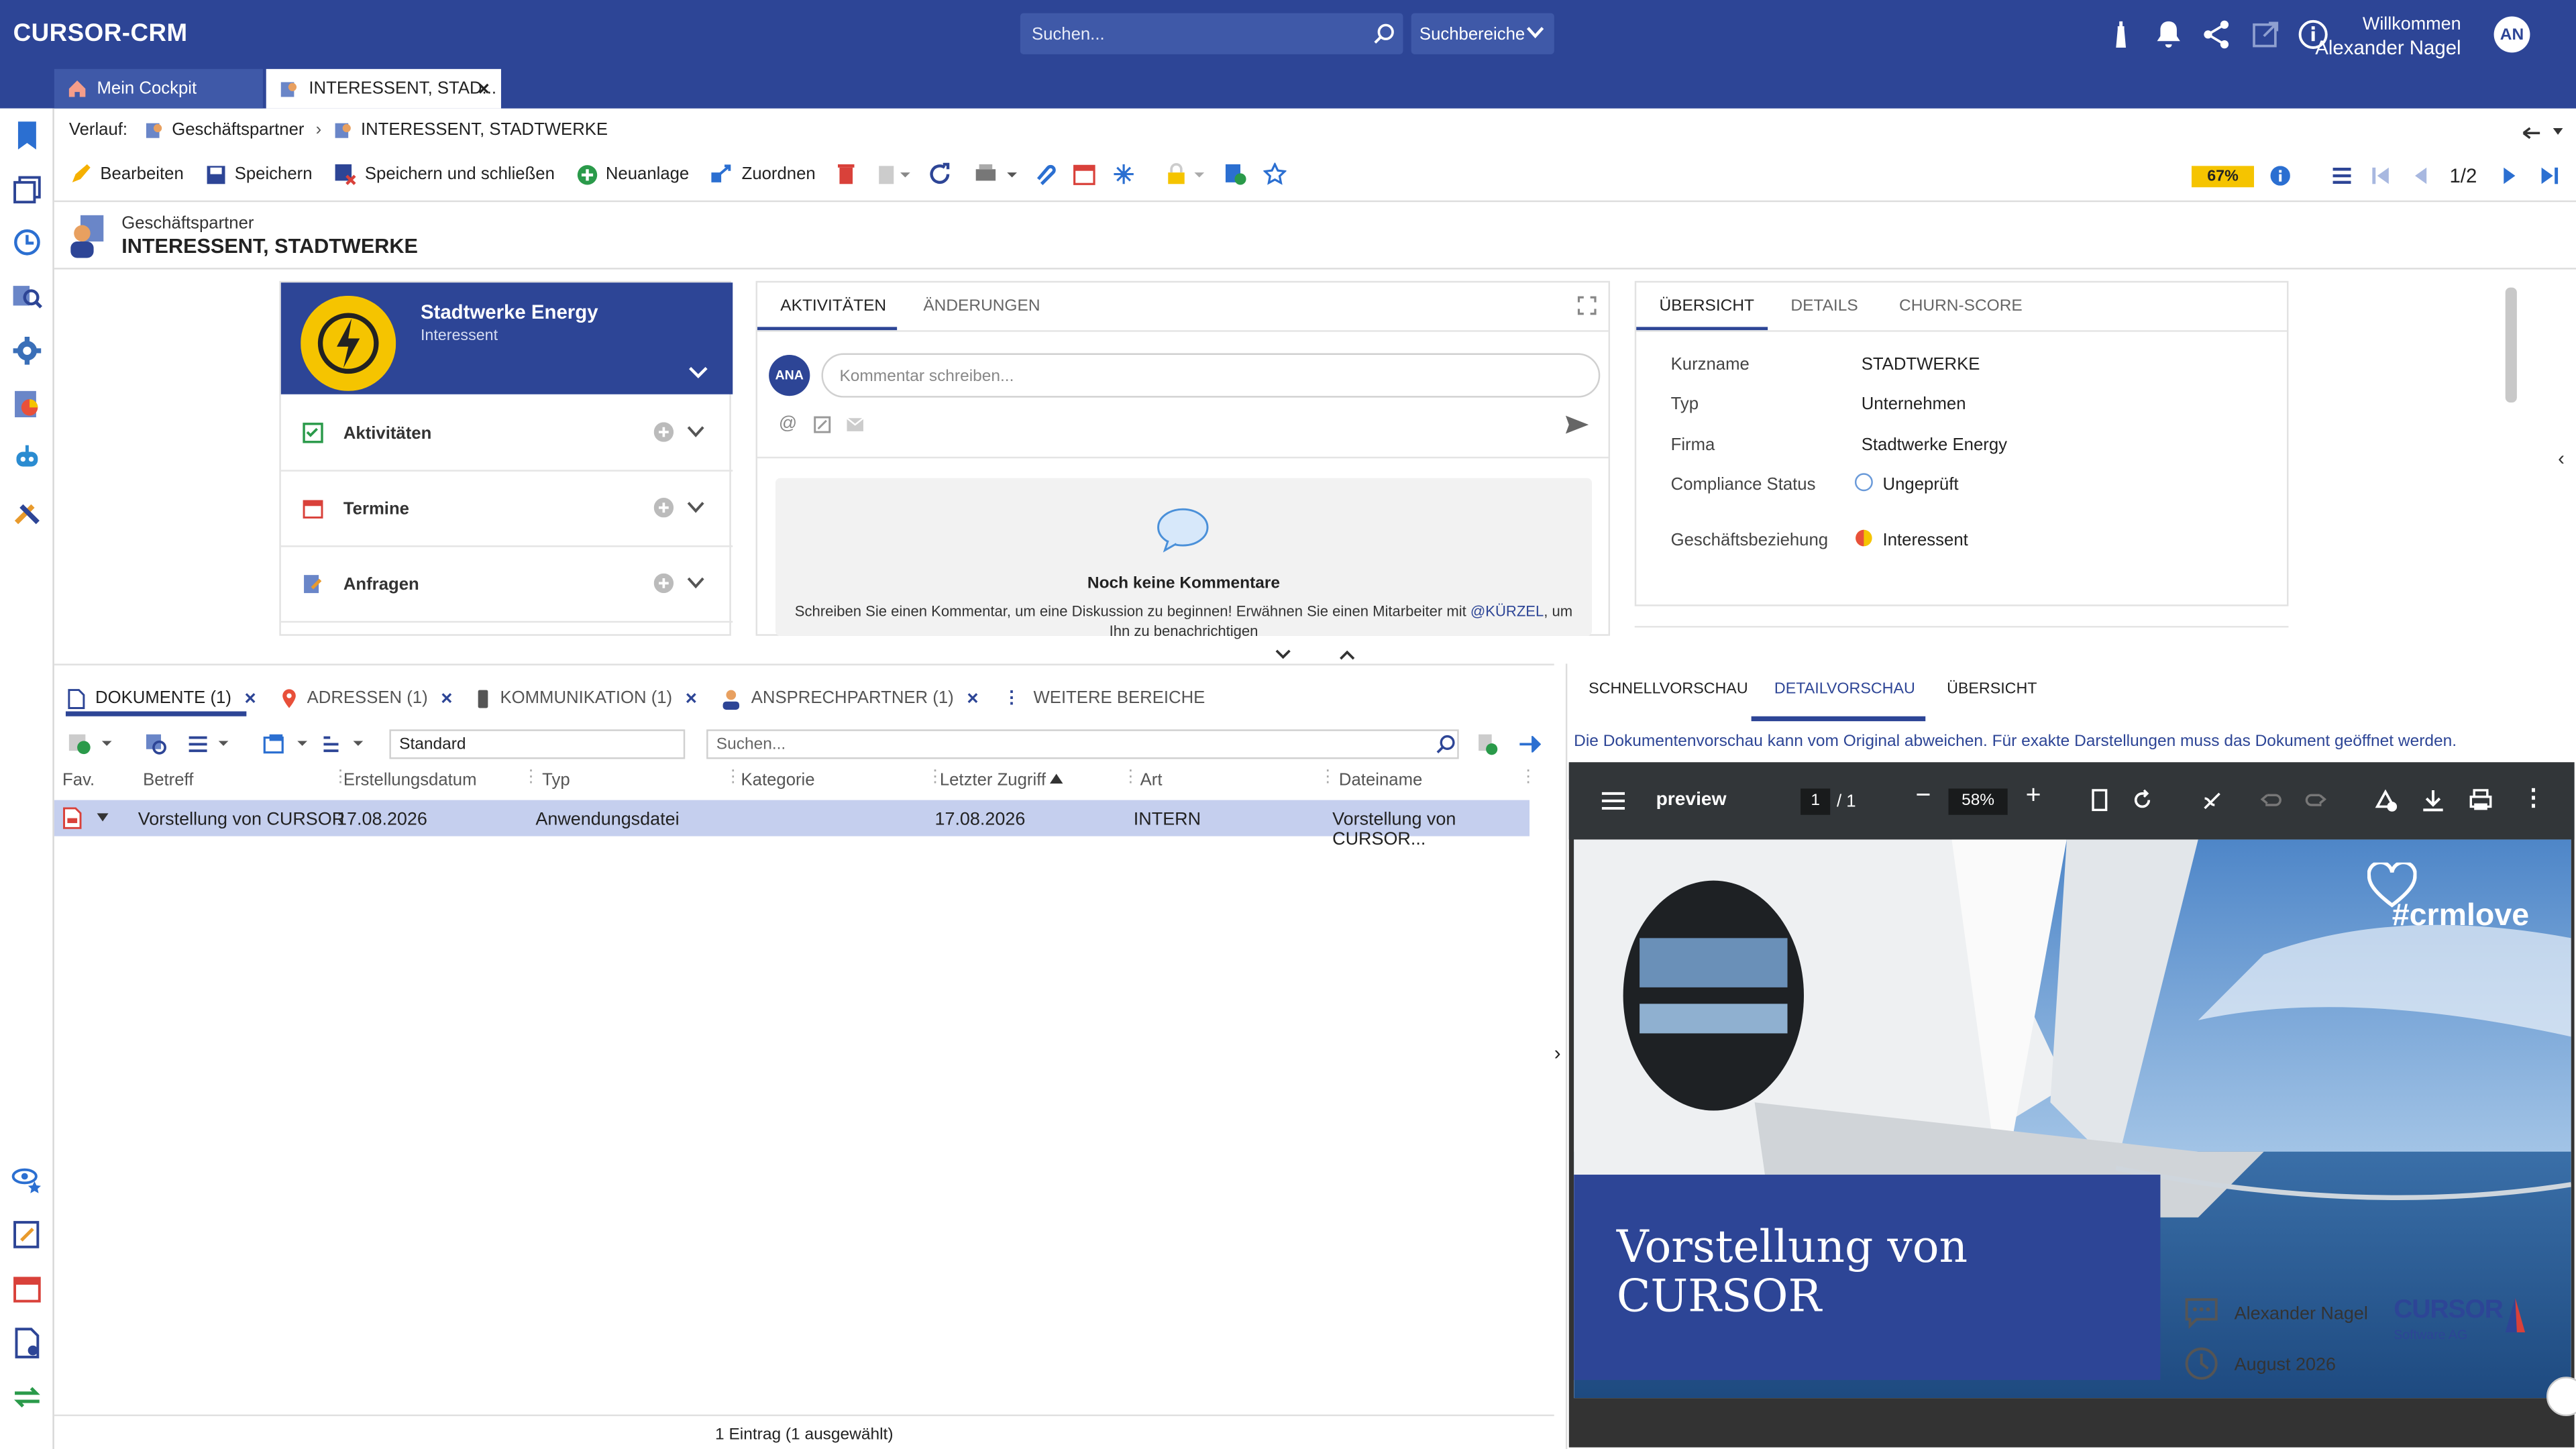 Image resolution: width=2576 pixels, height=1449 pixels. I want to click on back-arrow-icon, so click(2543, 131).